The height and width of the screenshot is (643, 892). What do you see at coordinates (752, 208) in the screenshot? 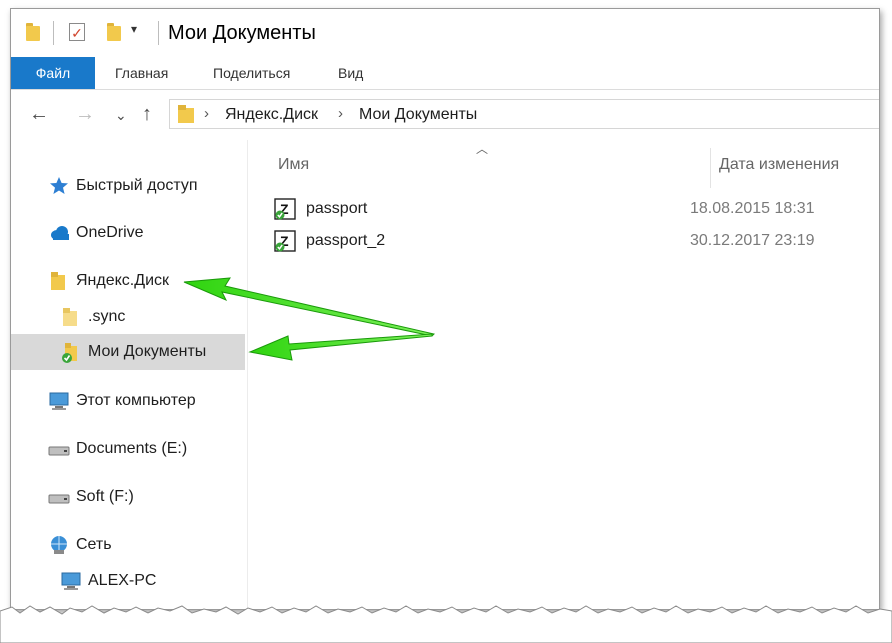
I see `file-date: 18.08.2015 18:31` at bounding box center [752, 208].